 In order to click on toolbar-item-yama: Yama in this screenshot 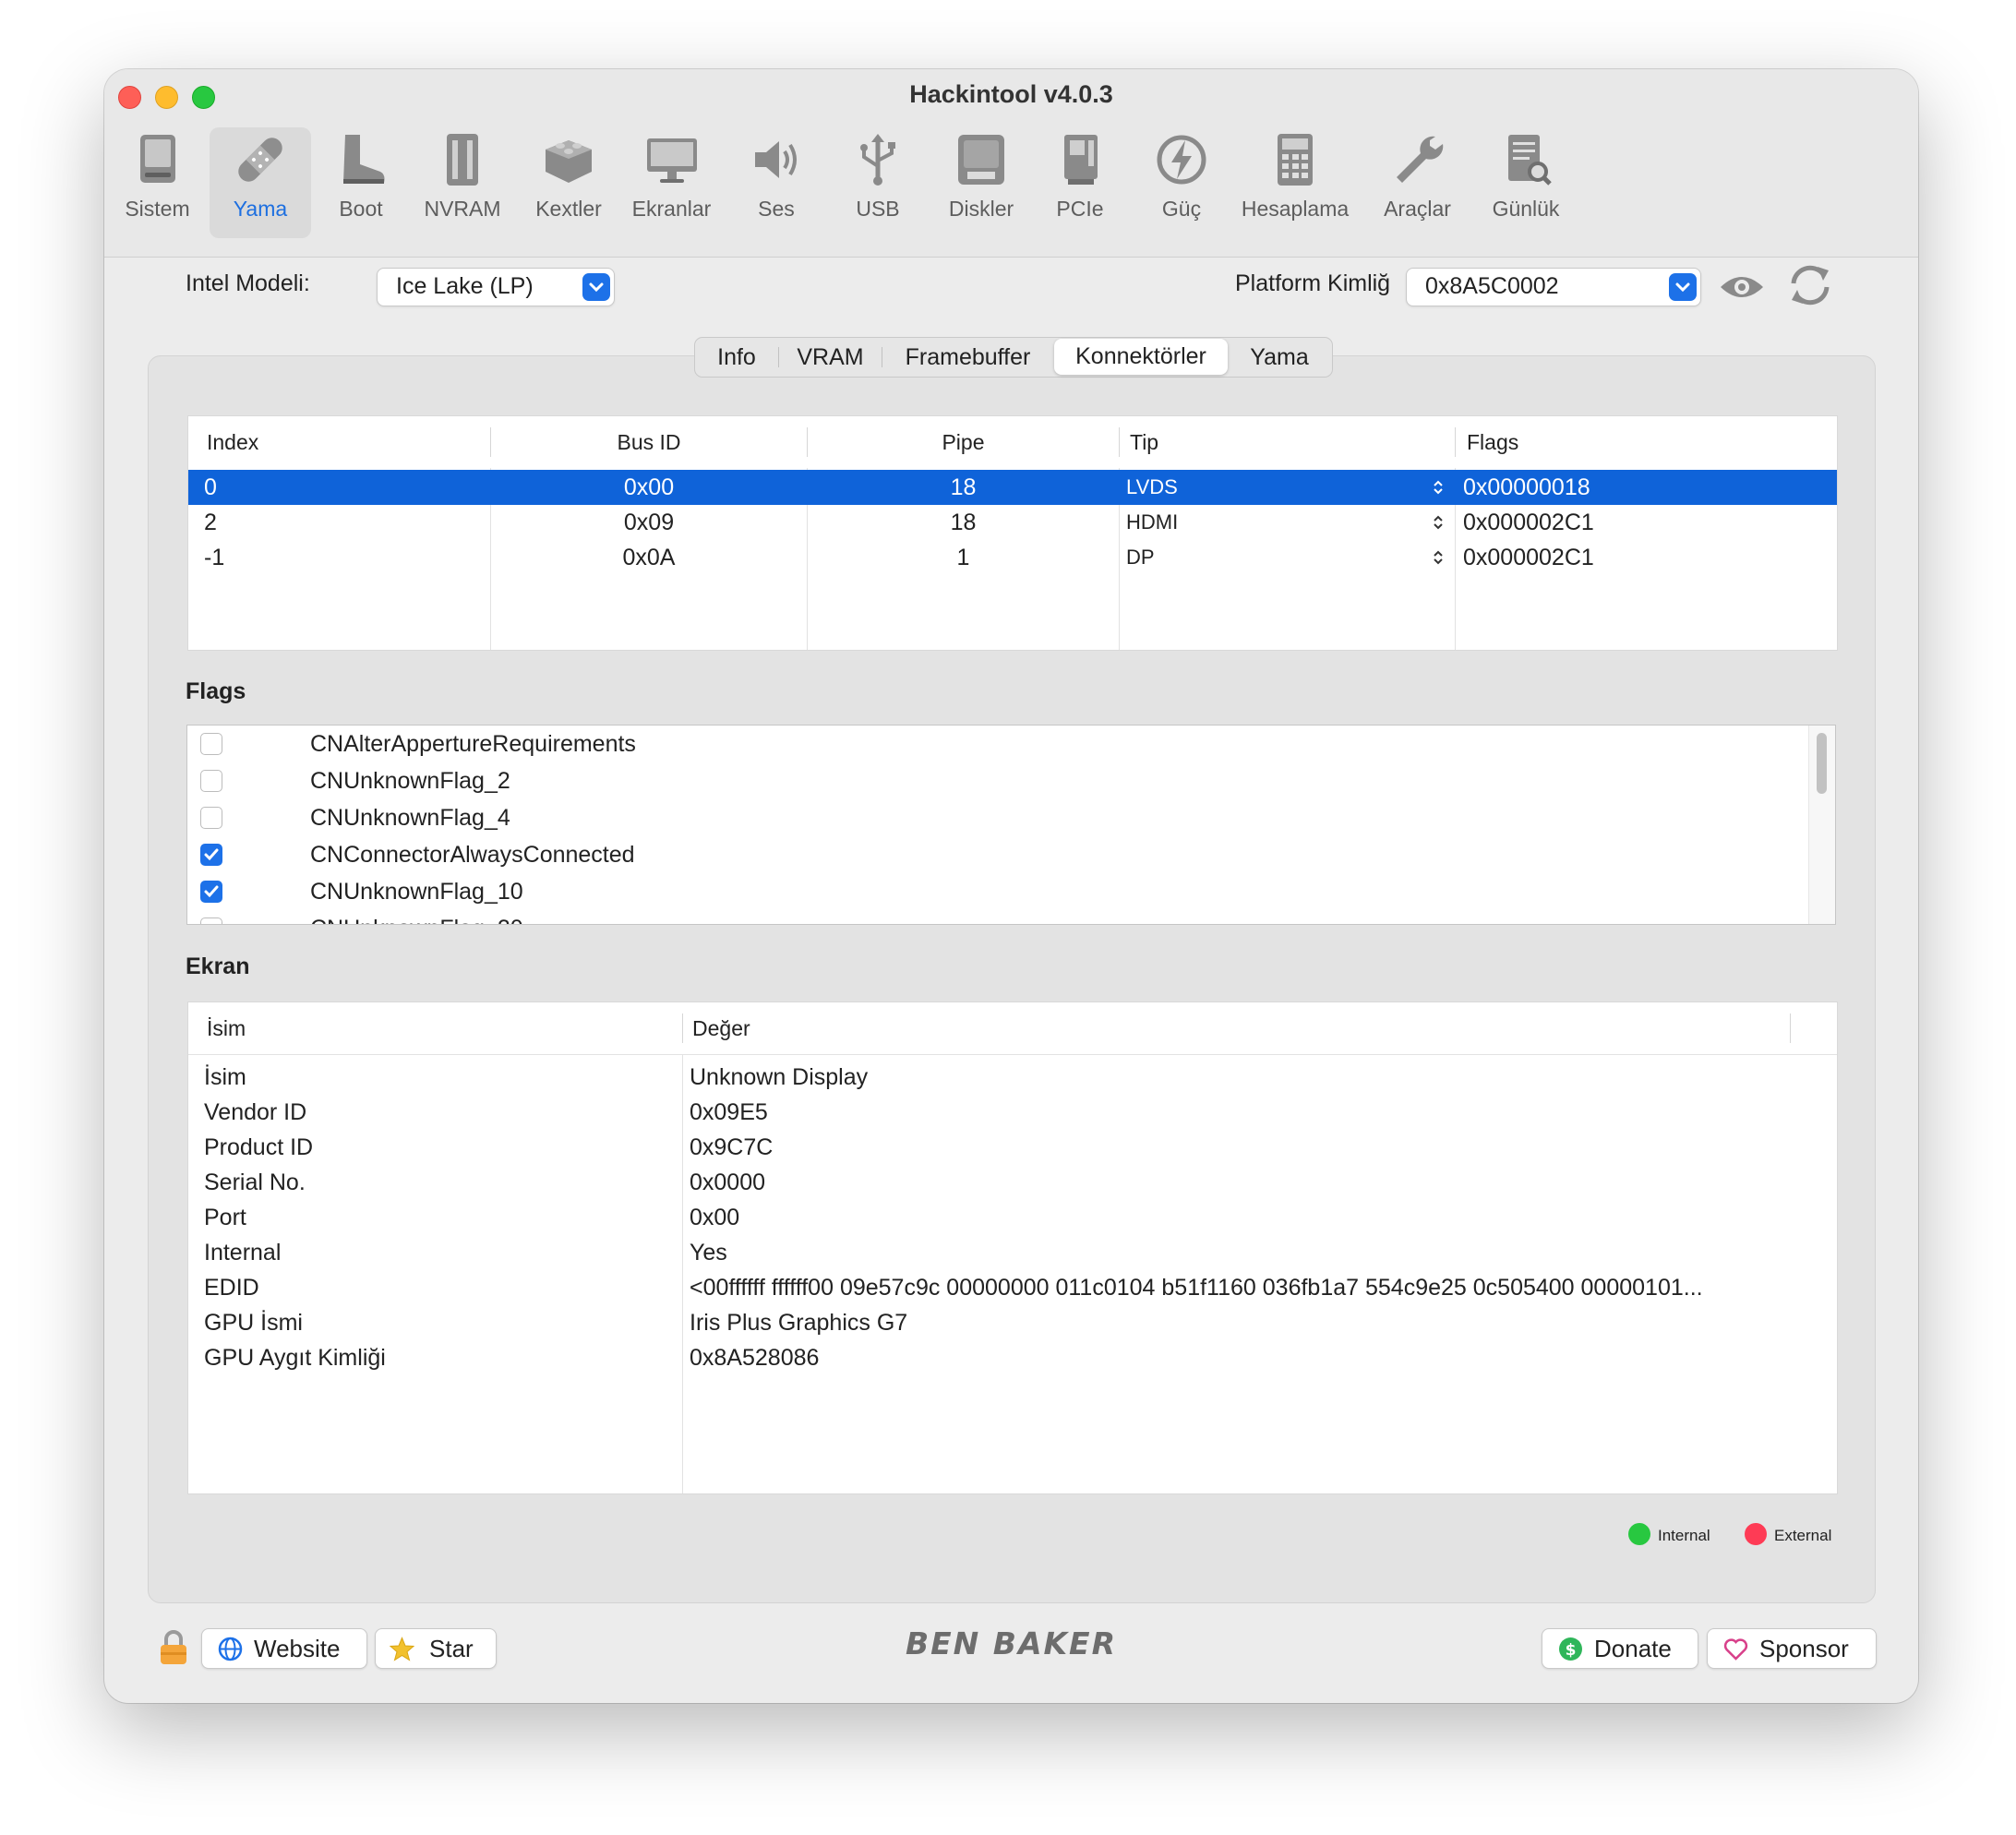, I will do `click(260, 182)`.